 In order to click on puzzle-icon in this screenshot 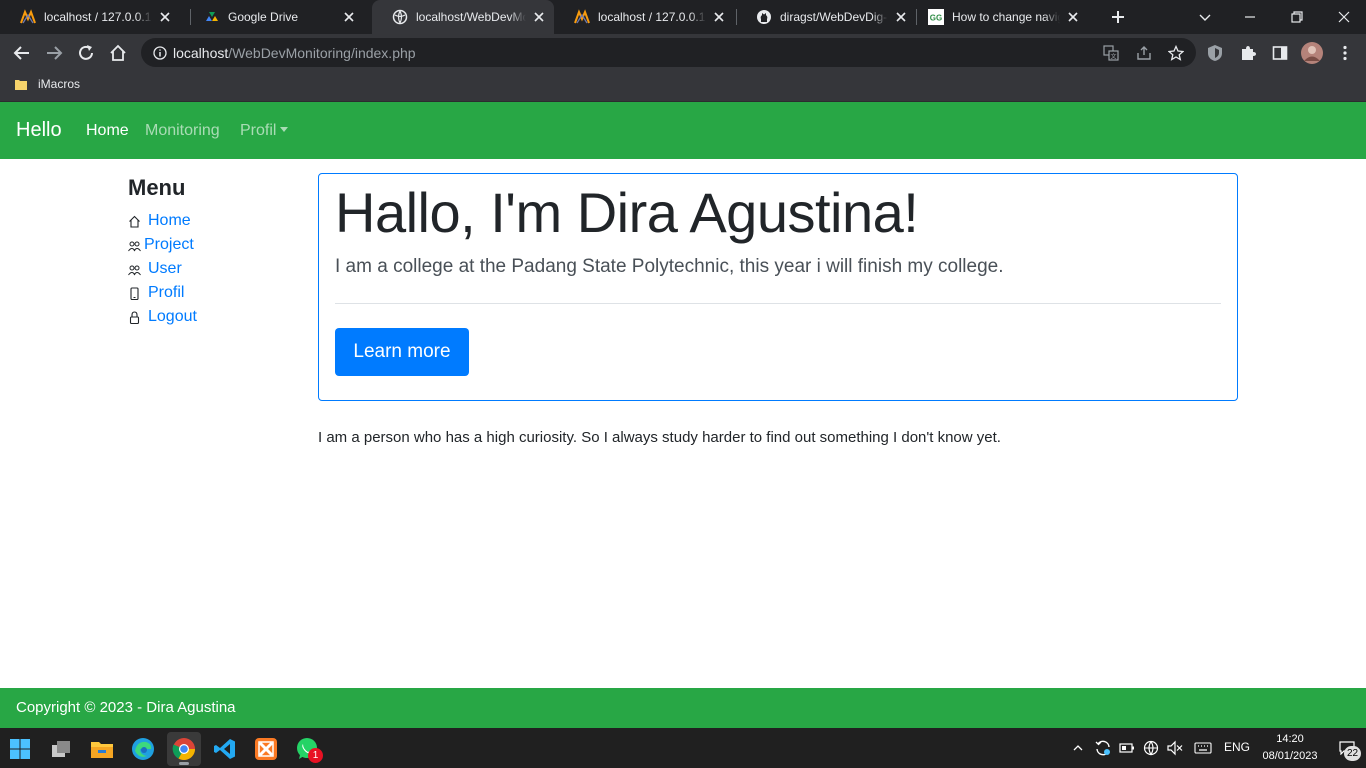, I will do `click(1249, 53)`.